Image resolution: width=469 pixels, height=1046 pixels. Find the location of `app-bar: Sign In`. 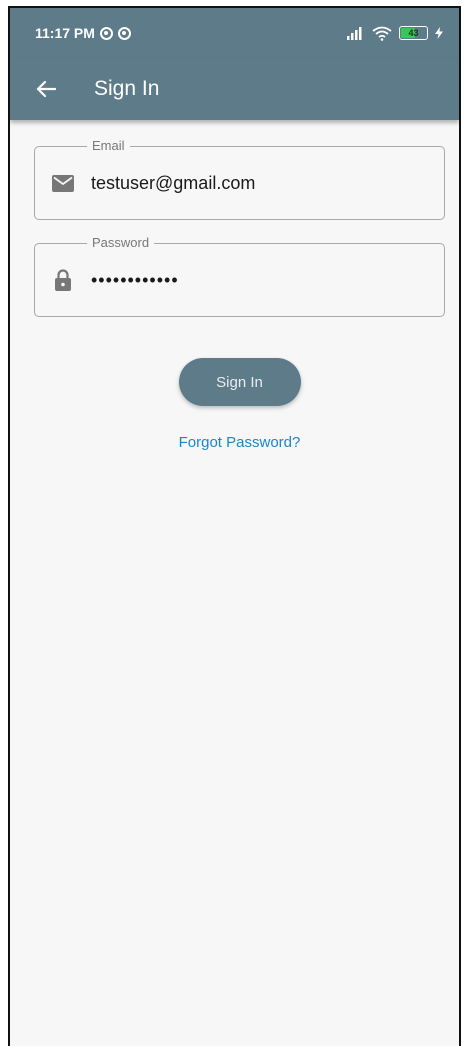

app-bar: Sign In is located at coordinates (234, 89).